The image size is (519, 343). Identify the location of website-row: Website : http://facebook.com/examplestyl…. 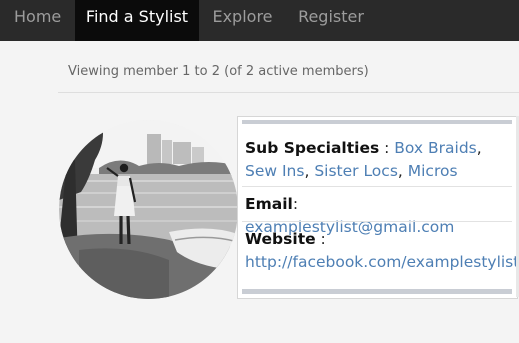
(382, 251).